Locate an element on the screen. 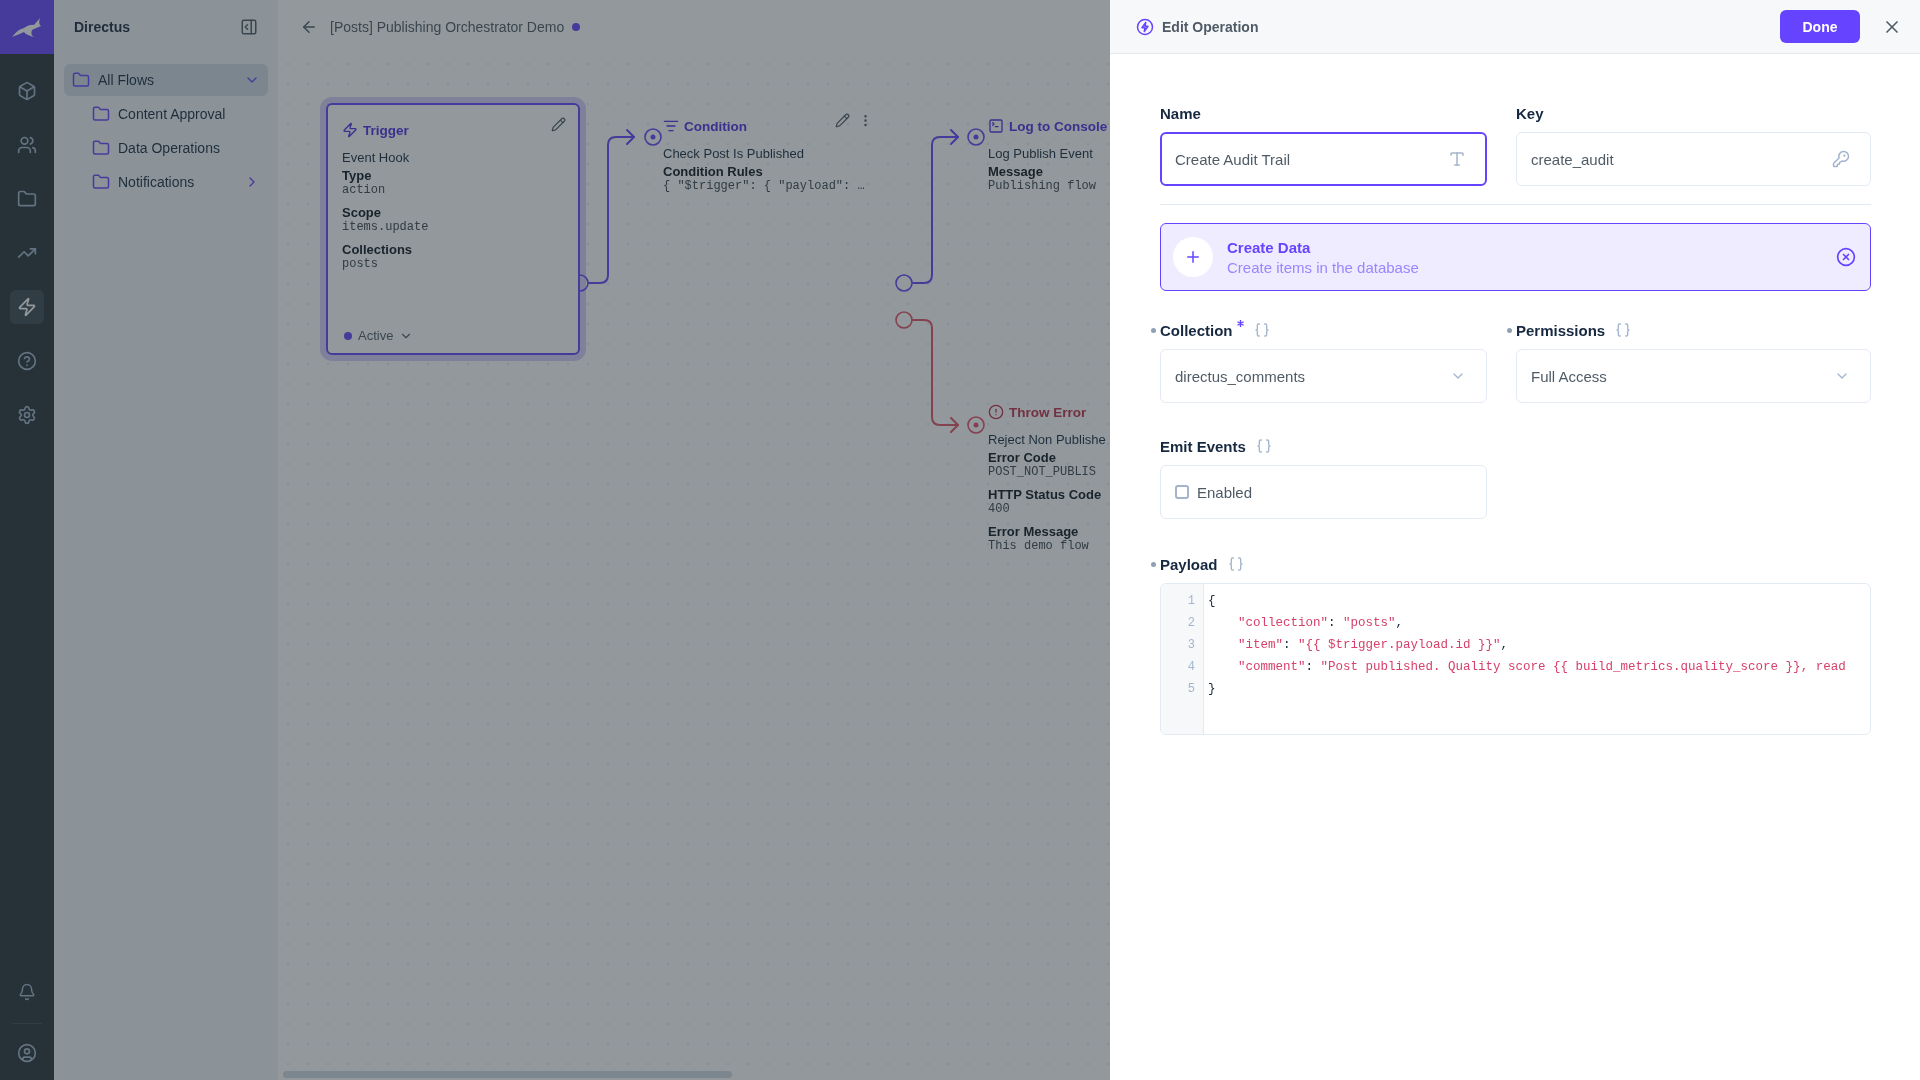 The width and height of the screenshot is (1920, 1080). nav-item: Content Approval is located at coordinates (166, 114).